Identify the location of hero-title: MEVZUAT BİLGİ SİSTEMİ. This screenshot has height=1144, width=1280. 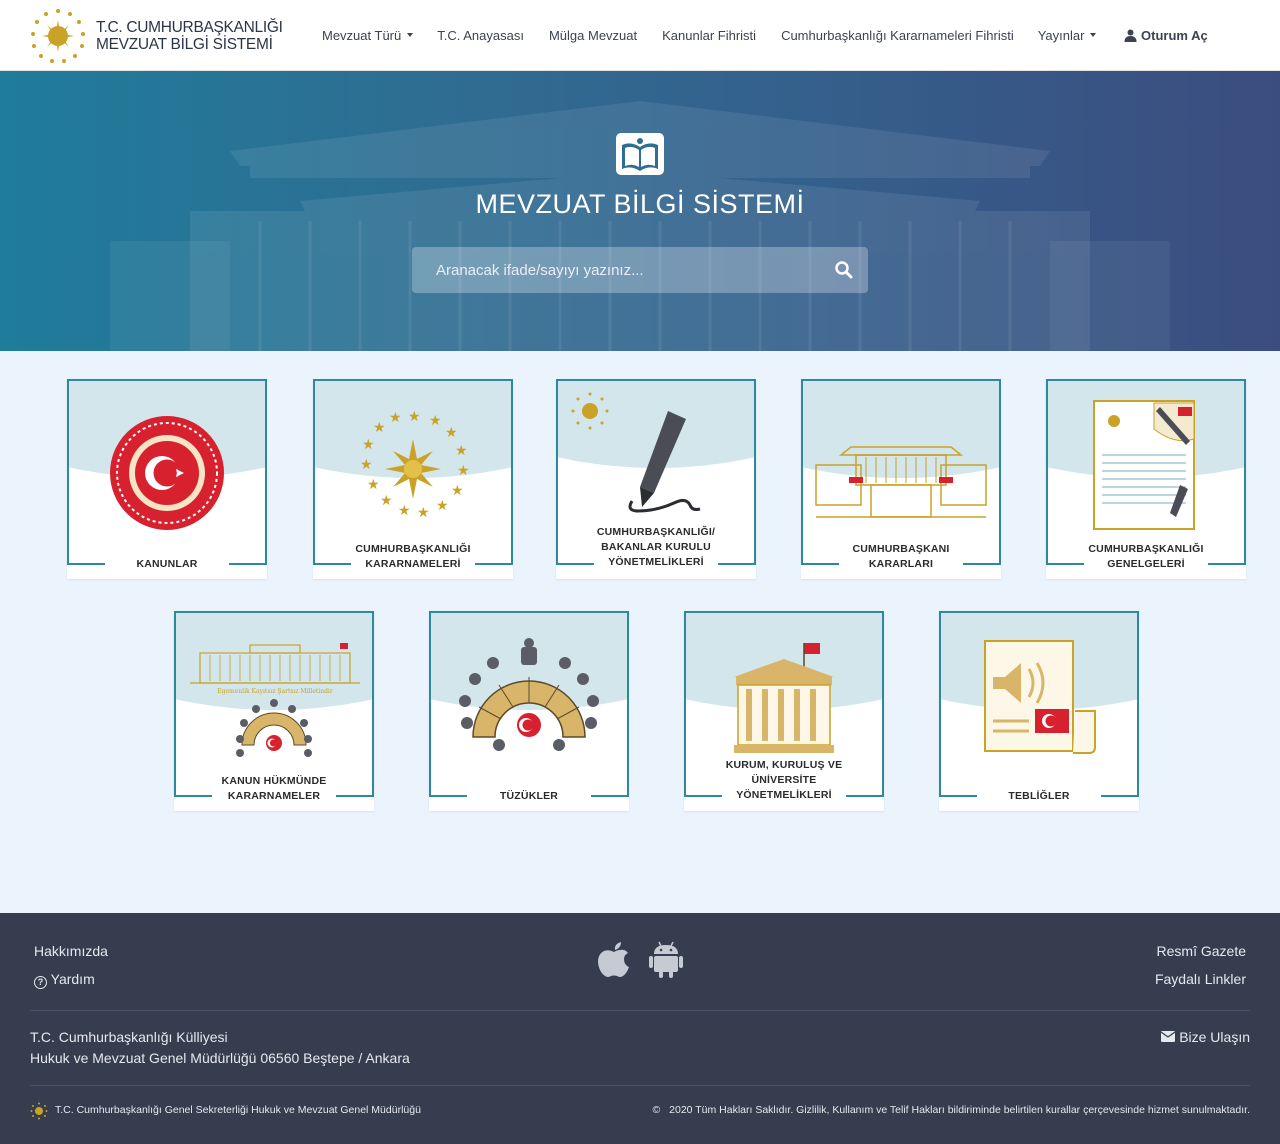
(640, 204).